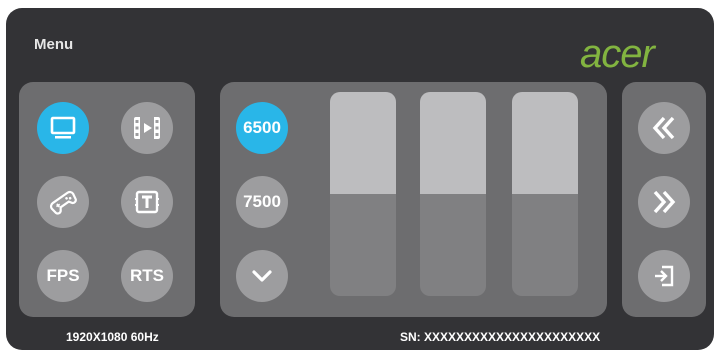  I want to click on monitor-icon, so click(63, 128).